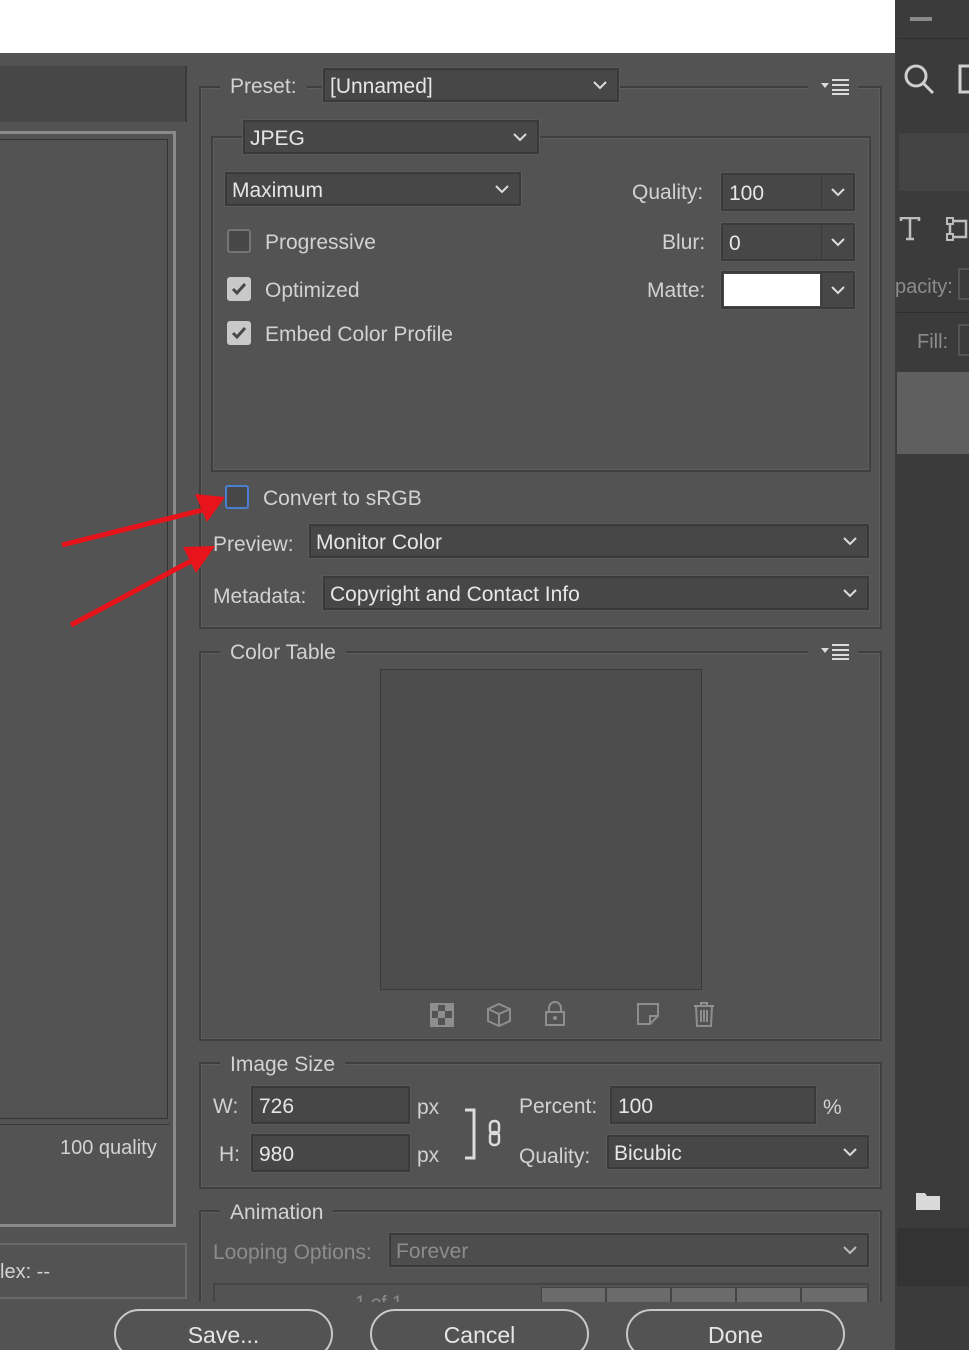 The width and height of the screenshot is (969, 1350). I want to click on width-unit: px, so click(428, 1107).